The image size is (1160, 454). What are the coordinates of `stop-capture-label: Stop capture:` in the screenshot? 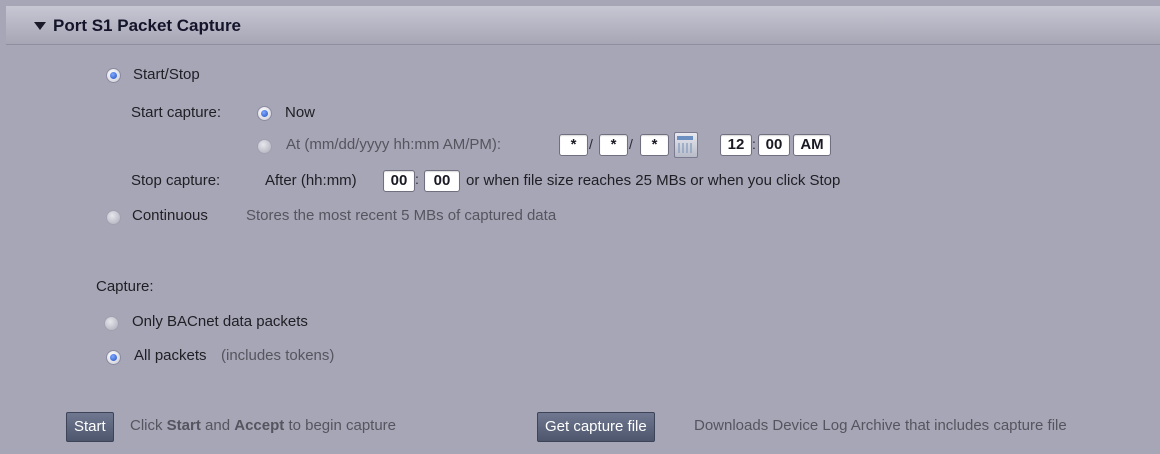 It's located at (176, 180).